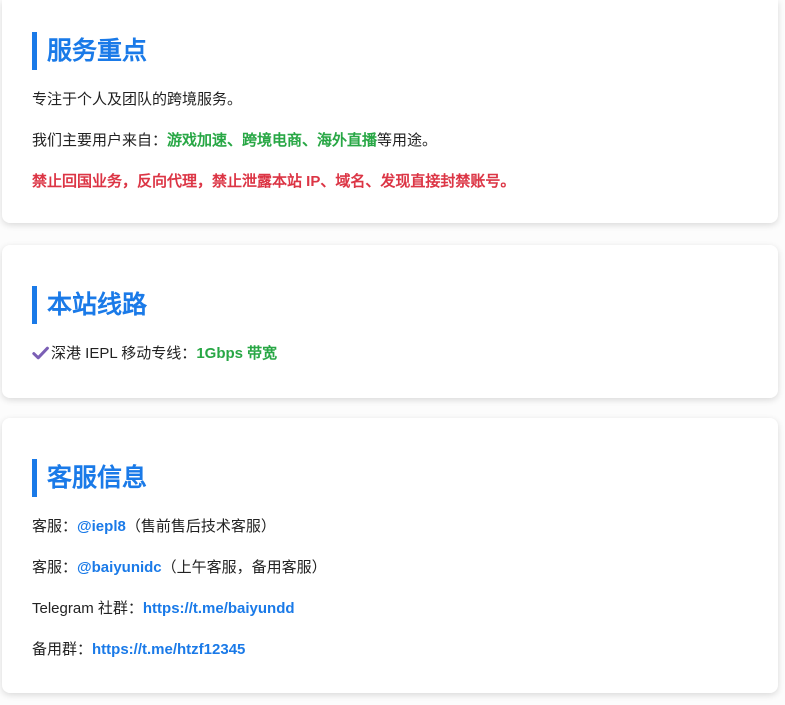 The width and height of the screenshot is (785, 705). I want to click on support-item: Telegram 社群：https://t.me/baiyundd, so click(390, 609).